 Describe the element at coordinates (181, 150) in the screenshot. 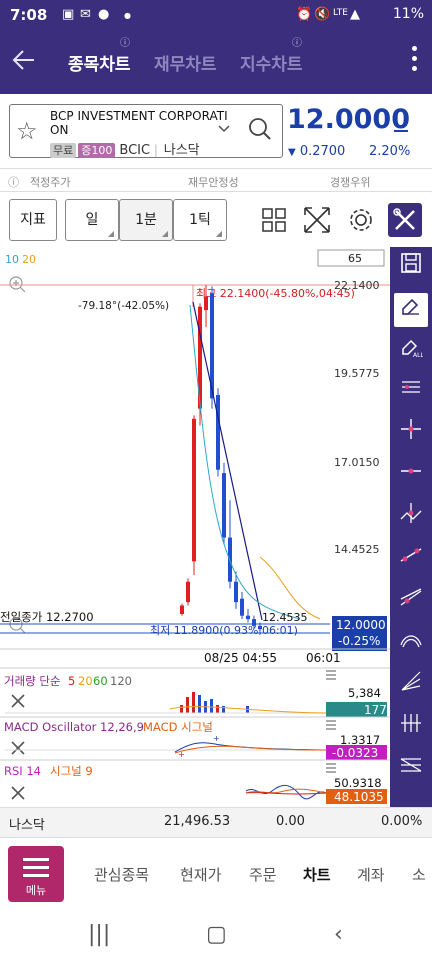

I see `exchange: 나스닥` at that location.